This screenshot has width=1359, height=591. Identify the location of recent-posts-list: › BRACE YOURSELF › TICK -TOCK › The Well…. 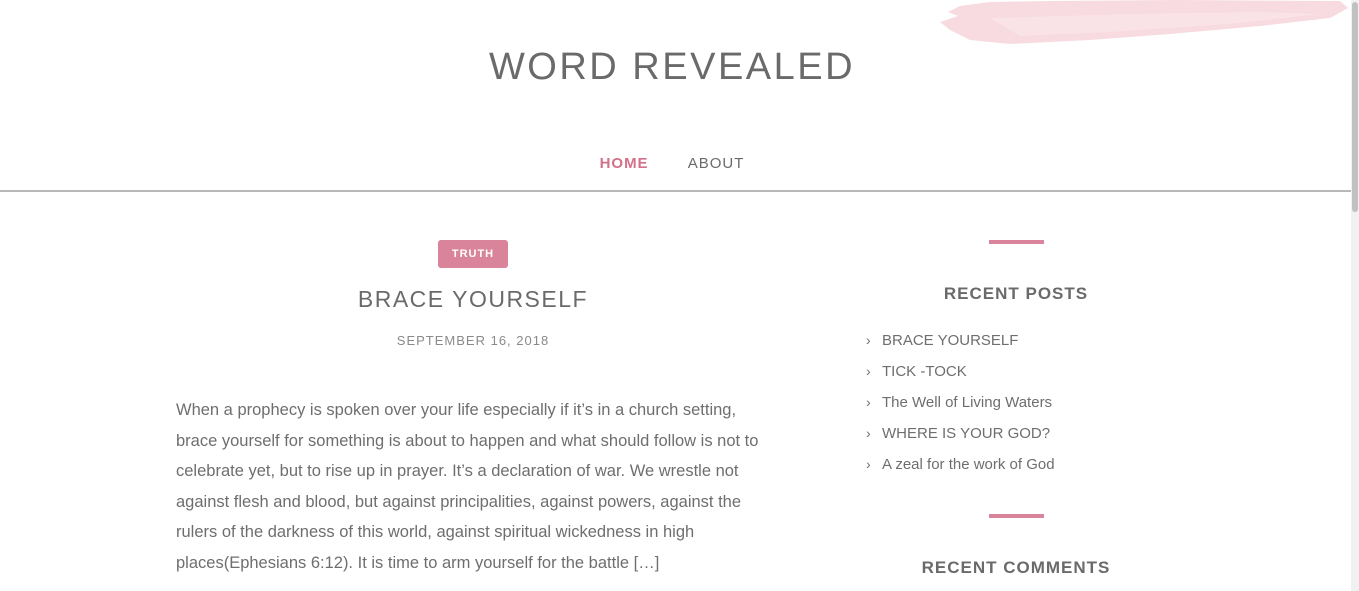
(1016, 409).